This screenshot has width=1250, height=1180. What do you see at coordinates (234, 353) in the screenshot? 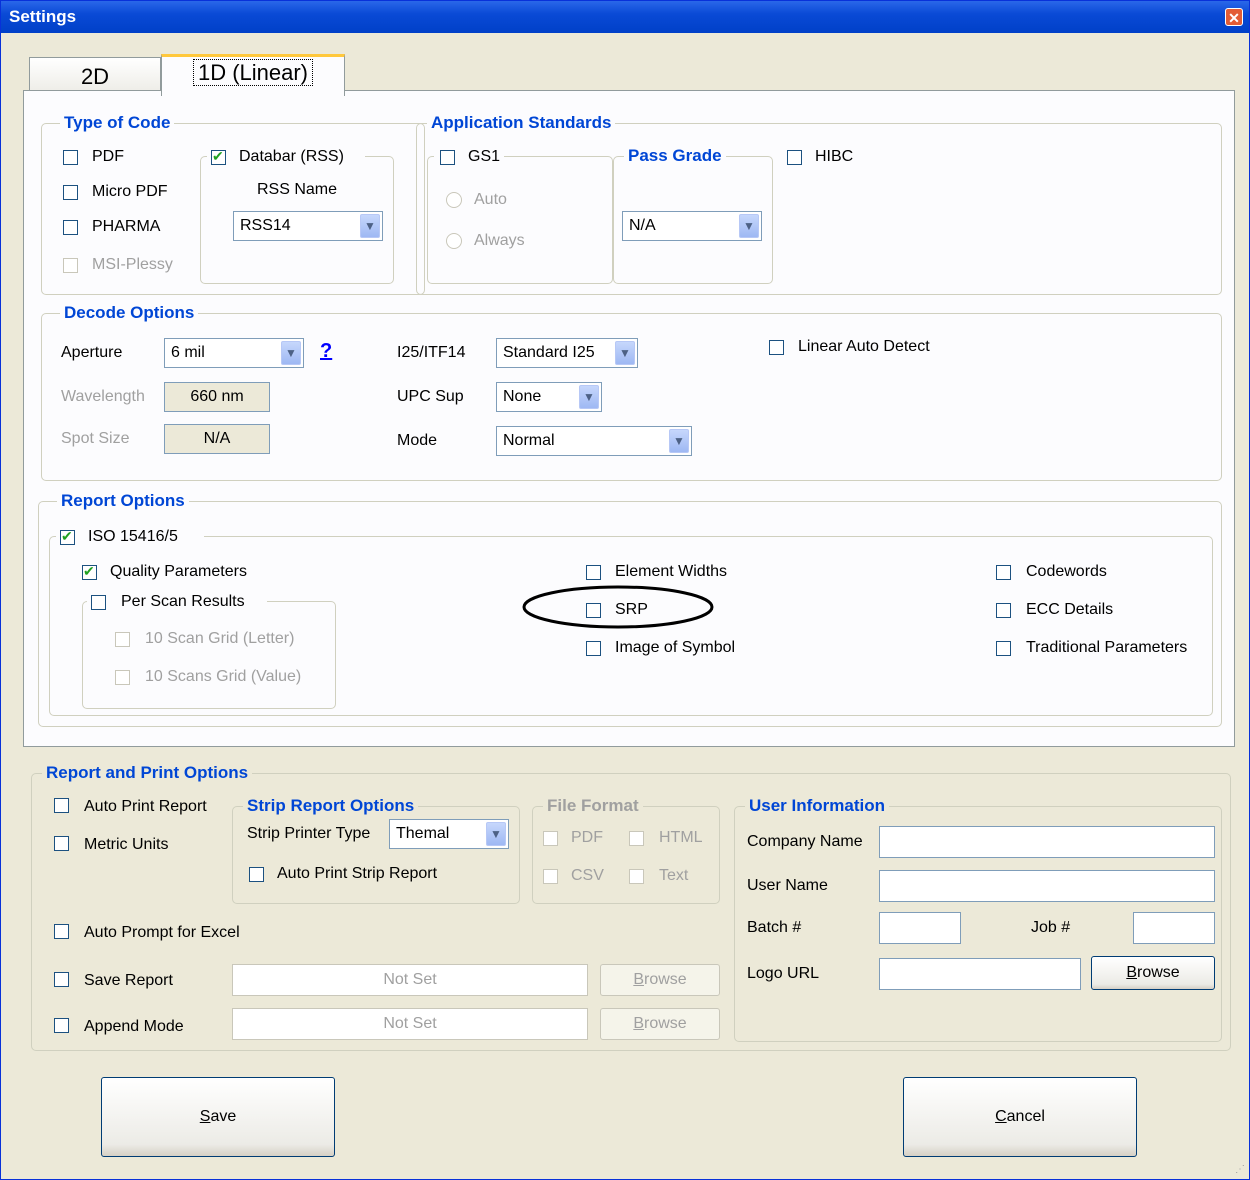
I see `aperture-select: 6 mil ▼` at bounding box center [234, 353].